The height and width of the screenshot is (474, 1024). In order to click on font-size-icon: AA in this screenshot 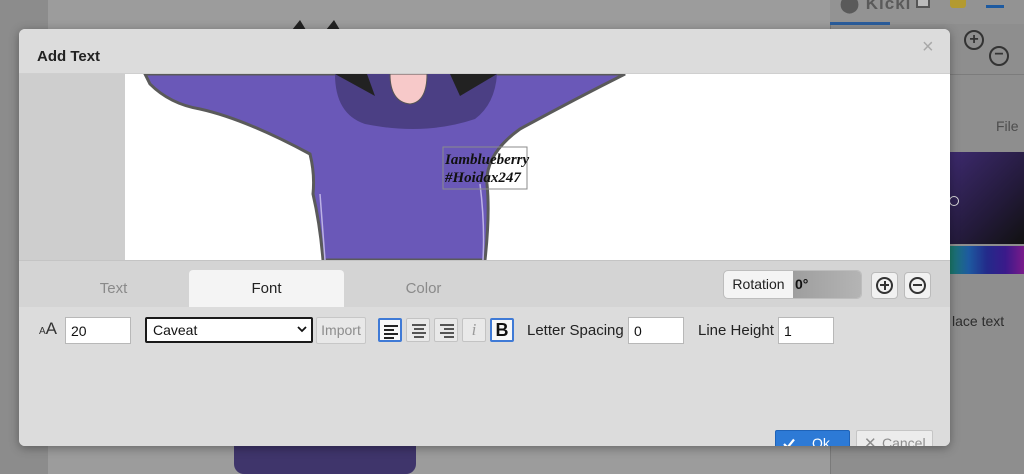, I will do `click(48, 328)`.